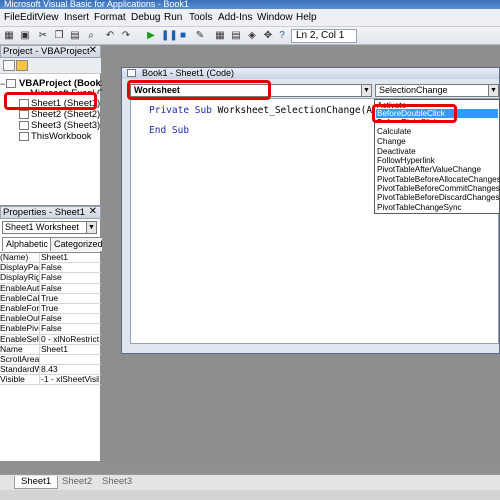 Image resolution: width=500 pixels, height=500 pixels. I want to click on highlight-object-combo, so click(199, 90).